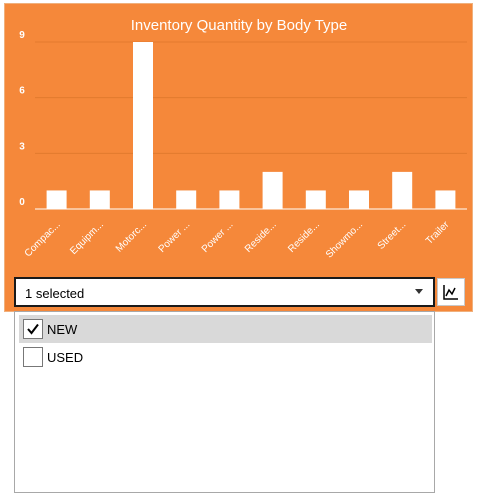 Image resolution: width=477 pixels, height=502 pixels. What do you see at coordinates (22, 202) in the screenshot?
I see `y-tick-label: 0` at bounding box center [22, 202].